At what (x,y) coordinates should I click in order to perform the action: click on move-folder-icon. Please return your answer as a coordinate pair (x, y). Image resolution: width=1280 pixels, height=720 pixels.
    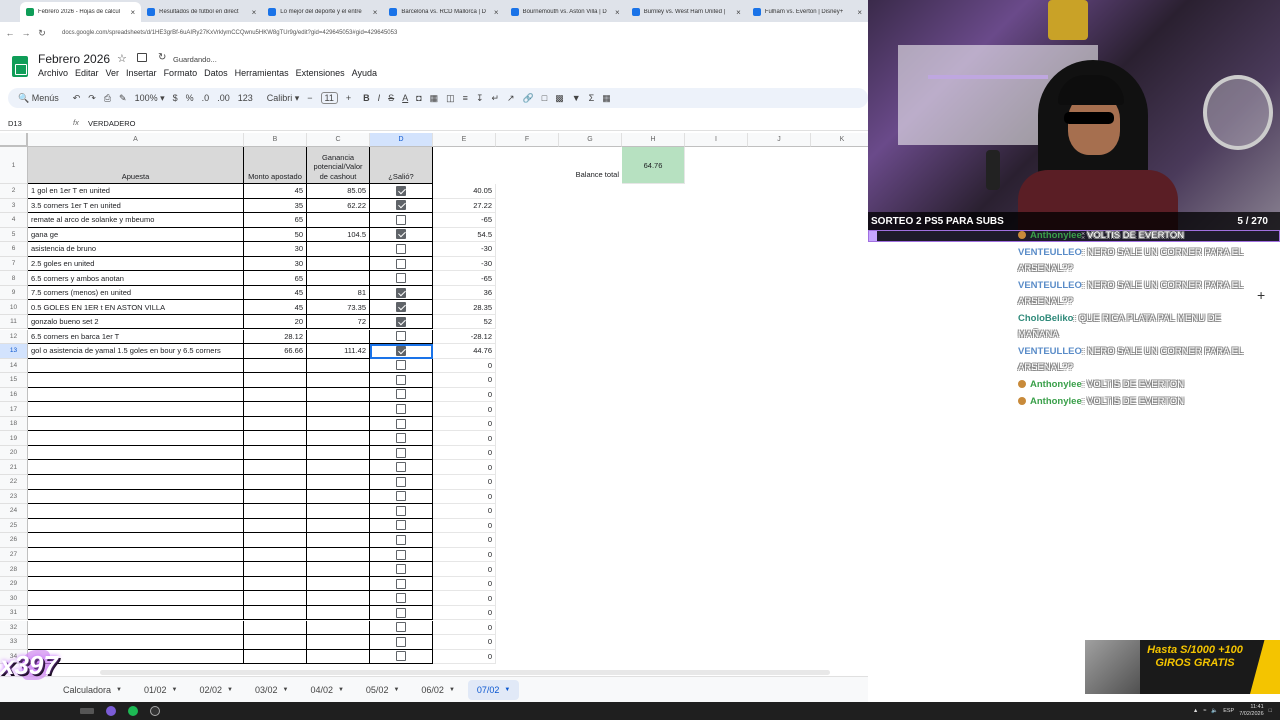
    Looking at the image, I should click on (142, 57).